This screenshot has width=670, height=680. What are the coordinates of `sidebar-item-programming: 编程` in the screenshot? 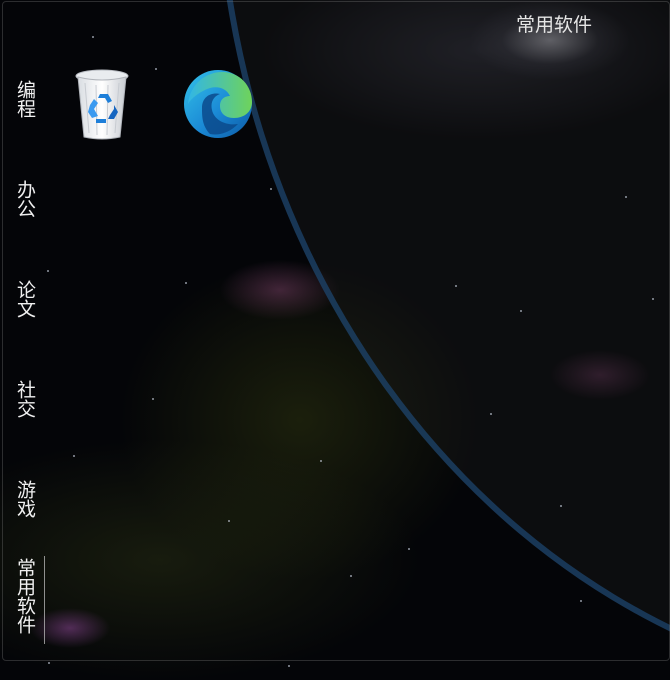 It's located at (22, 99).